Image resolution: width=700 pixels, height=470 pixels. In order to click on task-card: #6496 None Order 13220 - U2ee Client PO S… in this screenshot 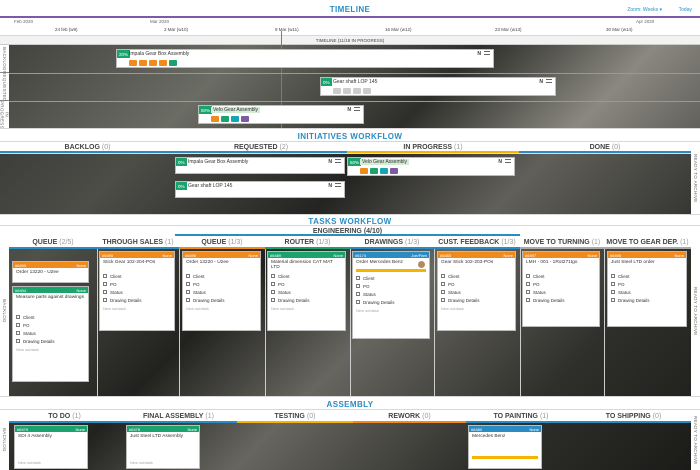, I will do `click(221, 291)`.